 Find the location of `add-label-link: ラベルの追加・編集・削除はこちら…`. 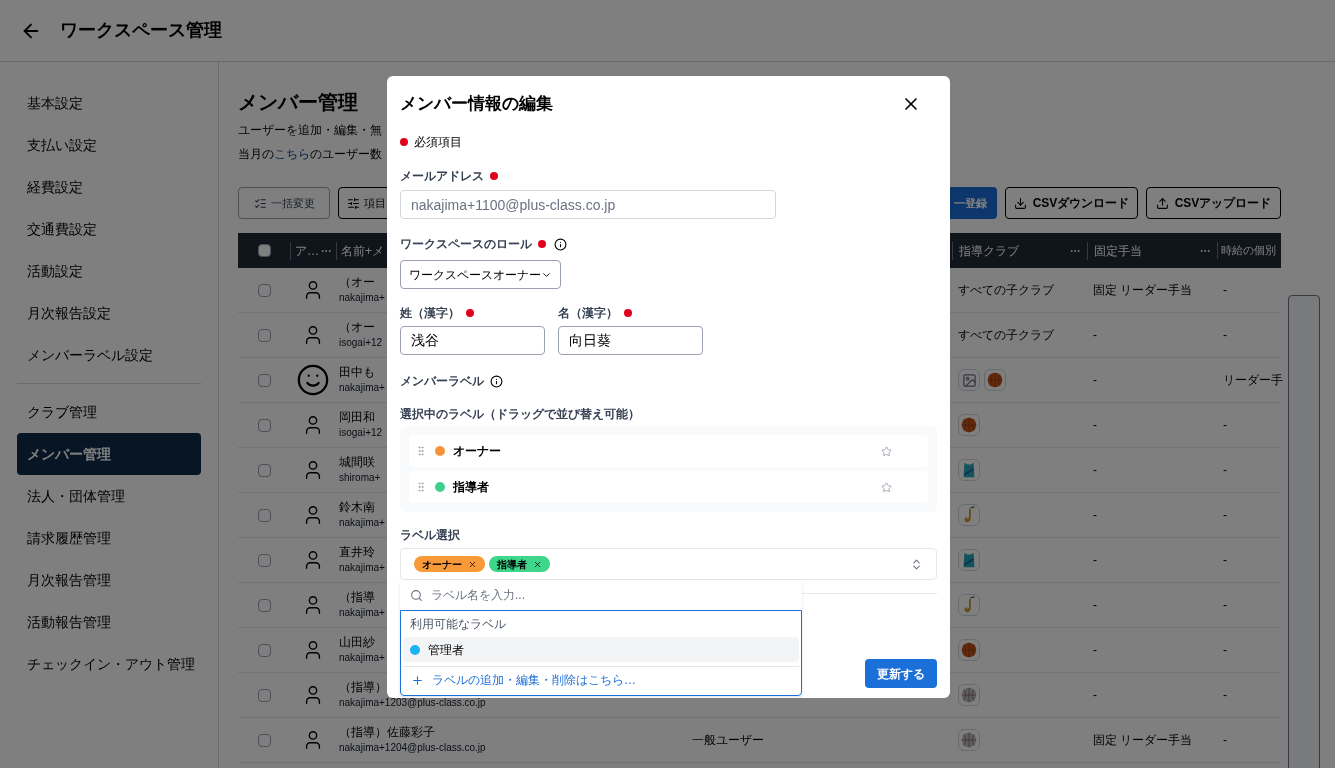

add-label-link: ラベルの追加・編集・削除はこちら… is located at coordinates (601, 680).